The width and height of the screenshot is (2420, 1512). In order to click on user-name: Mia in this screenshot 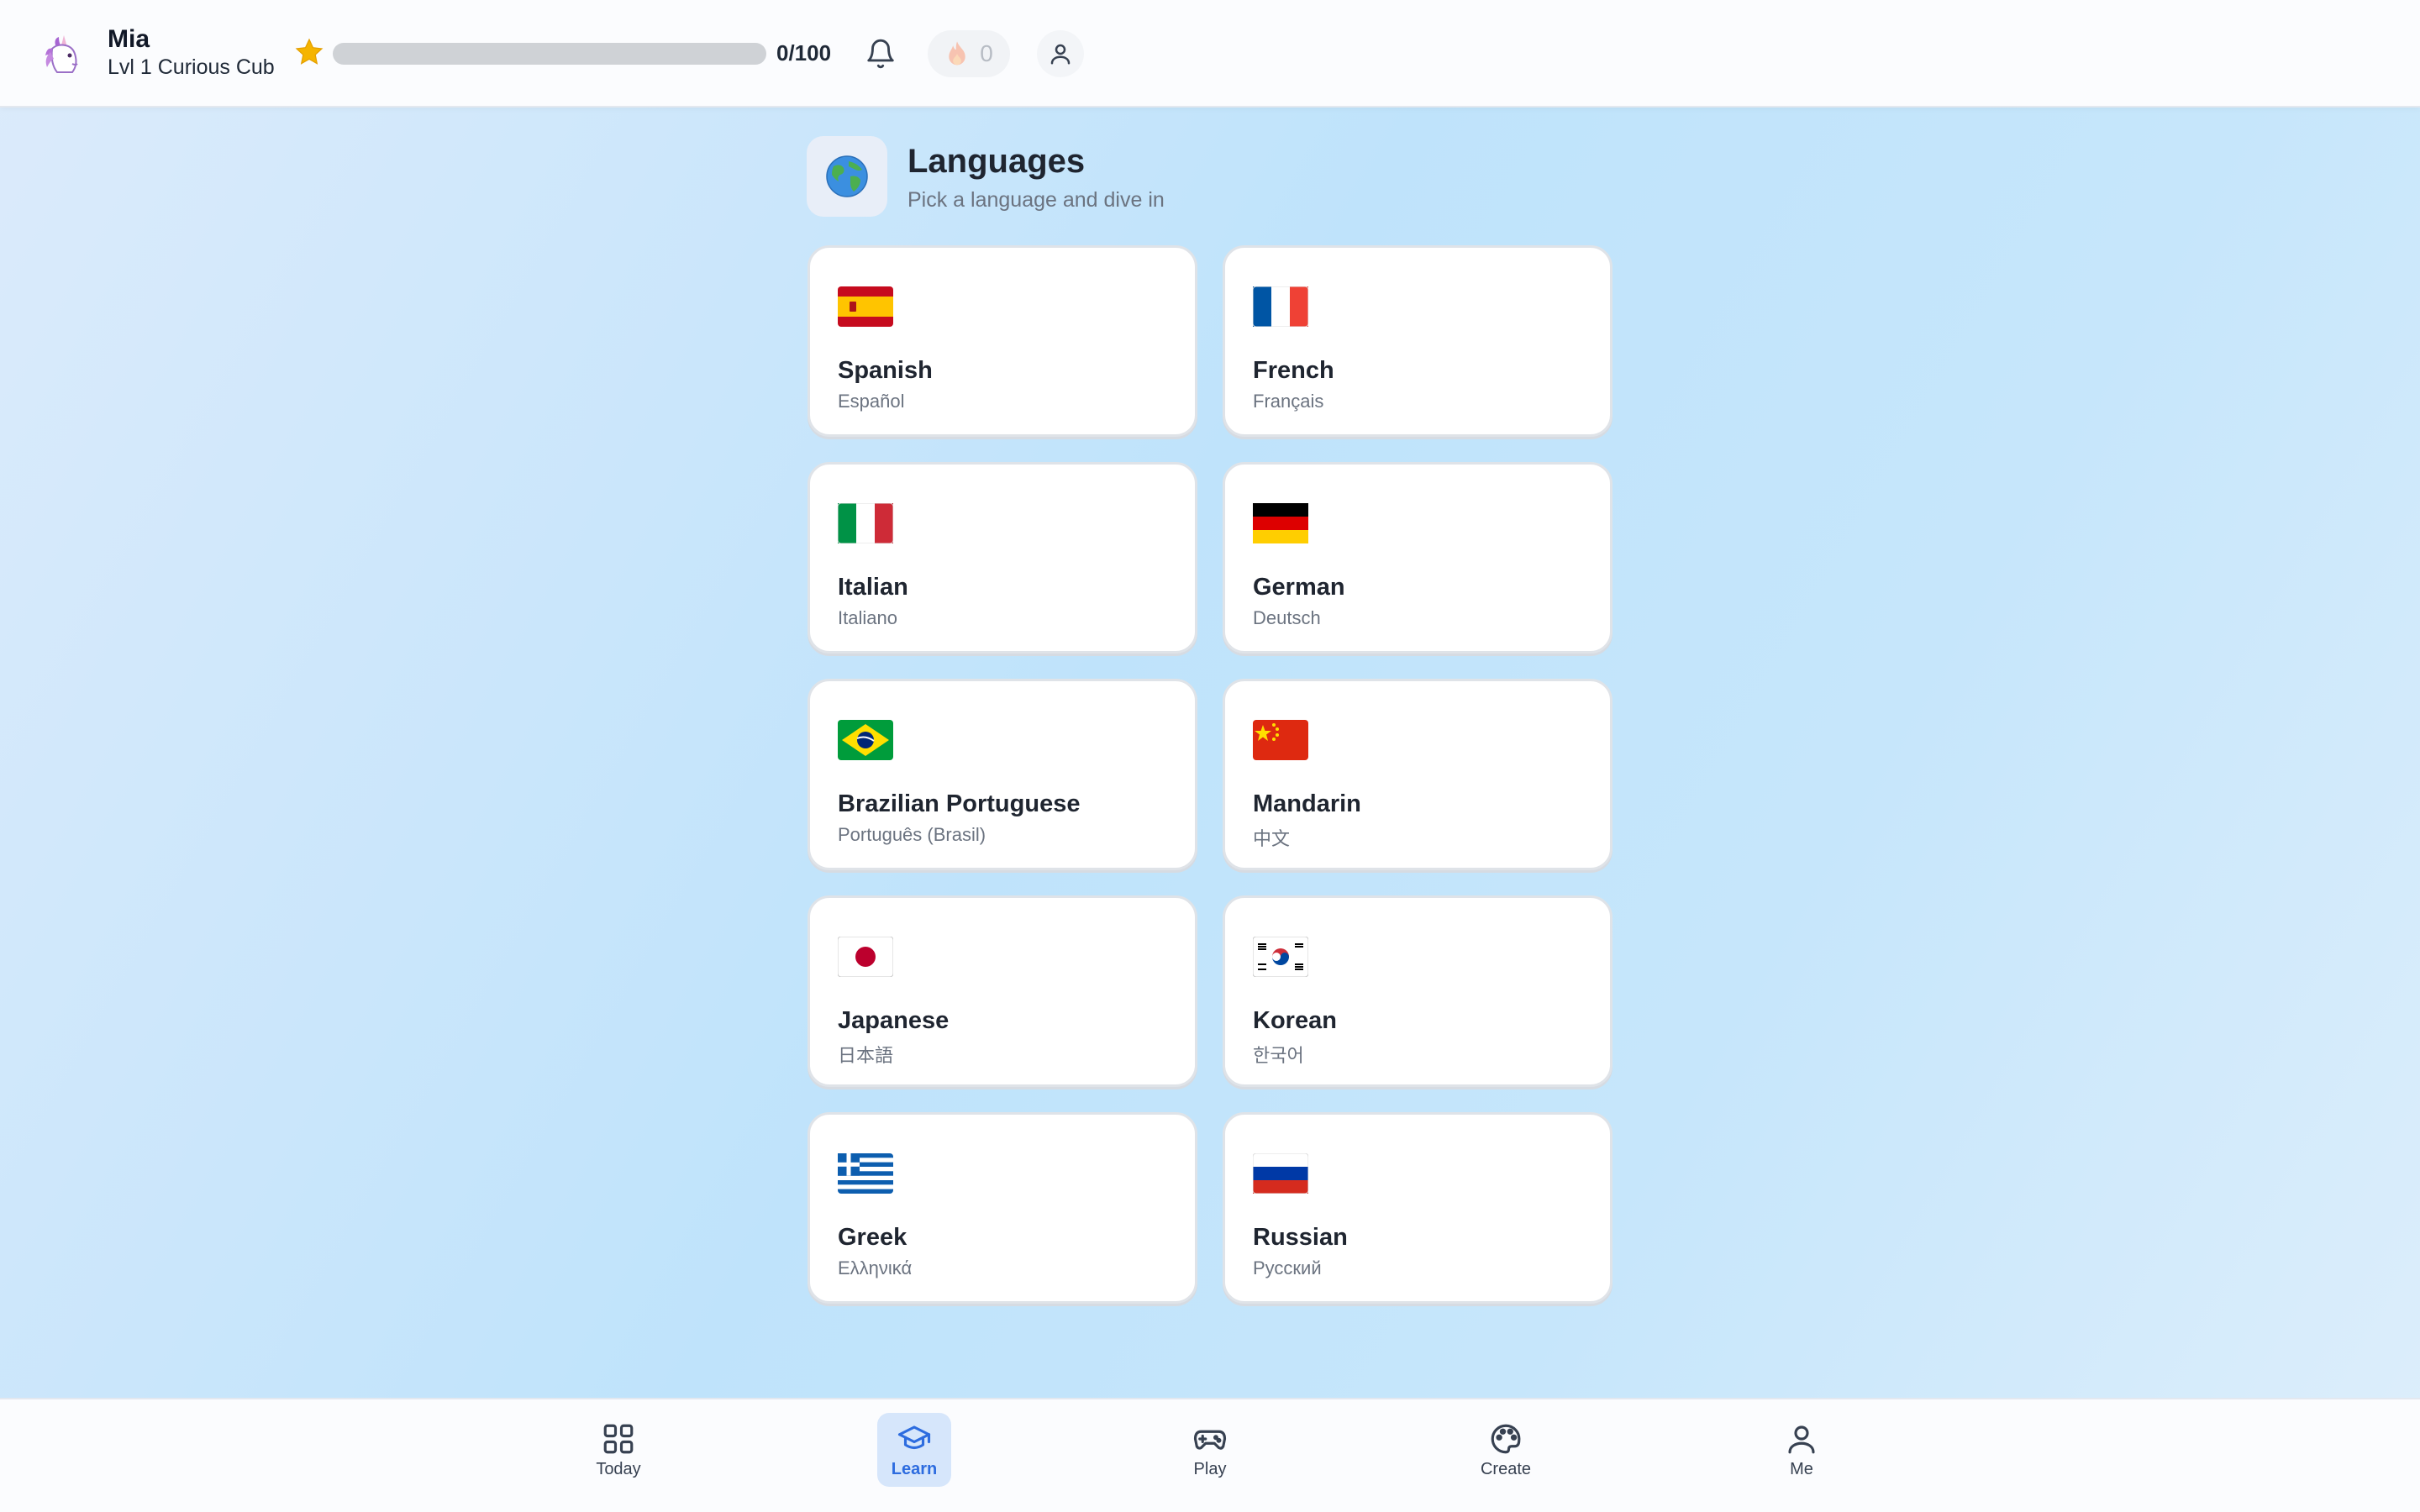, I will do `click(129, 39)`.